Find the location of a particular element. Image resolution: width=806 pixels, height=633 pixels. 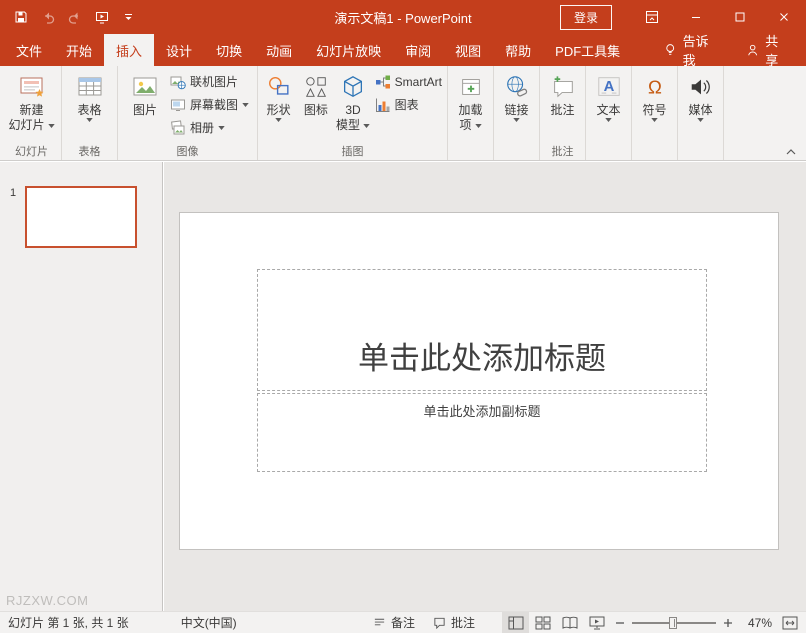

tab-file: 文件 is located at coordinates (29, 50).